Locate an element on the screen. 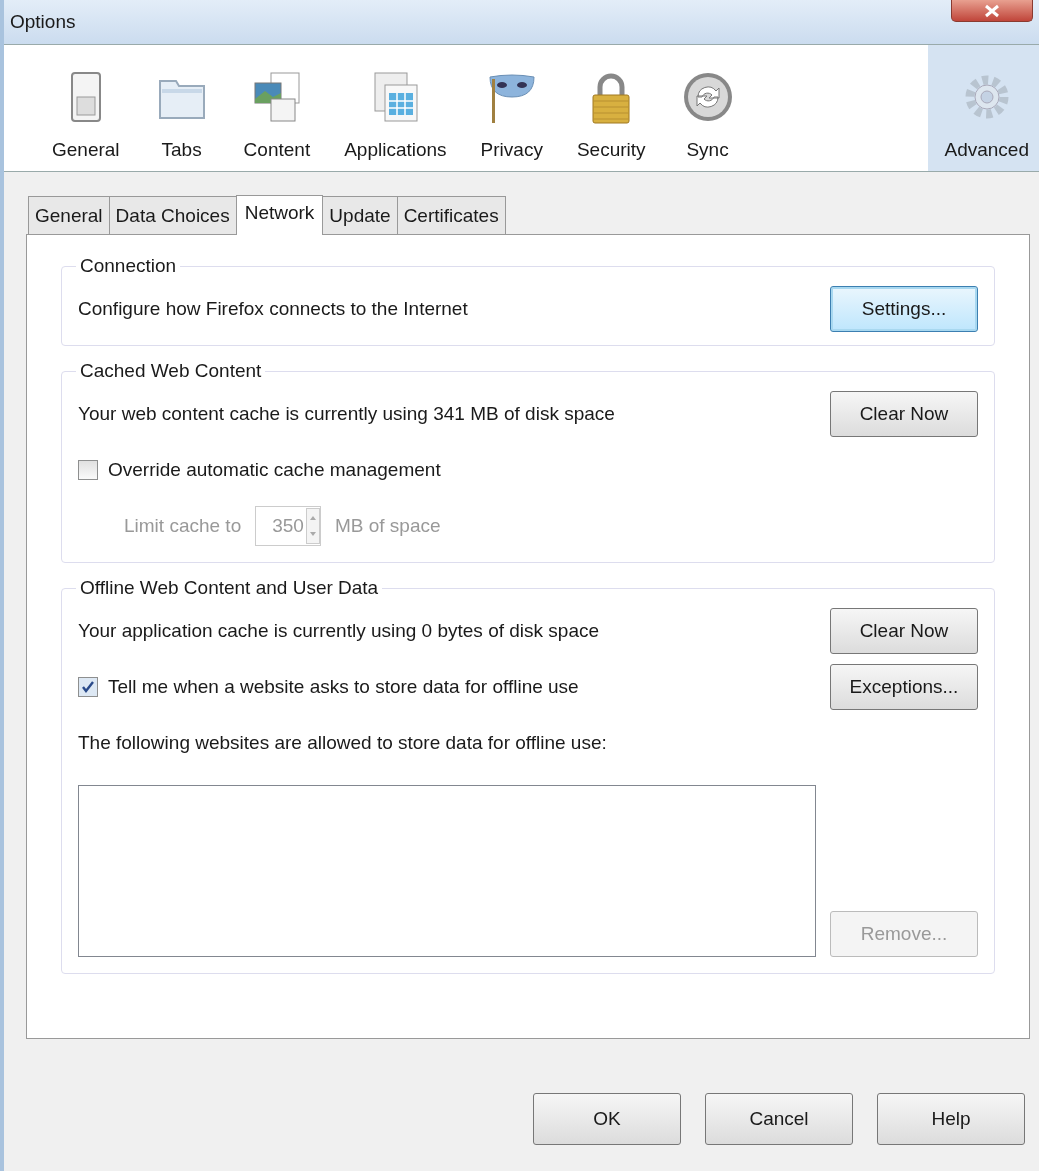  checkbox-label: Tell me when a website asks to store data for offline use is located at coordinates (343, 687).